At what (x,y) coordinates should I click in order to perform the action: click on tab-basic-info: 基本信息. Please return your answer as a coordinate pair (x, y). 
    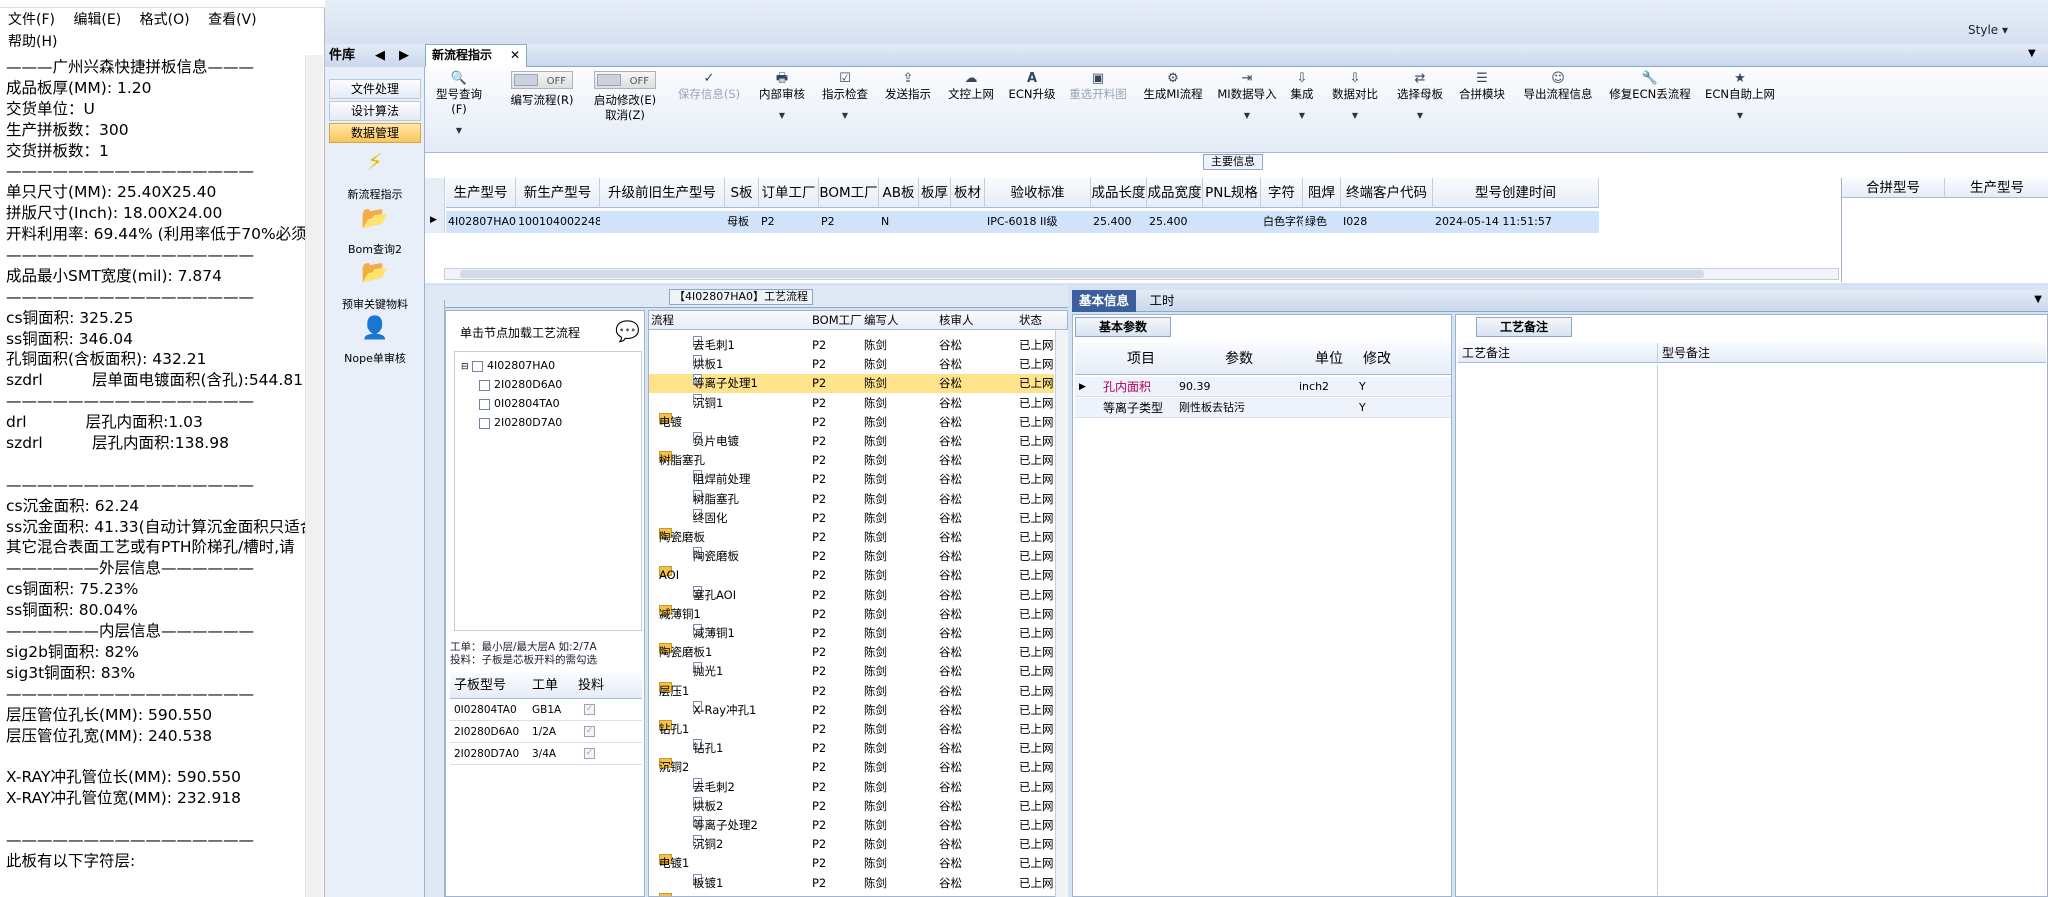
    Looking at the image, I should click on (1104, 301).